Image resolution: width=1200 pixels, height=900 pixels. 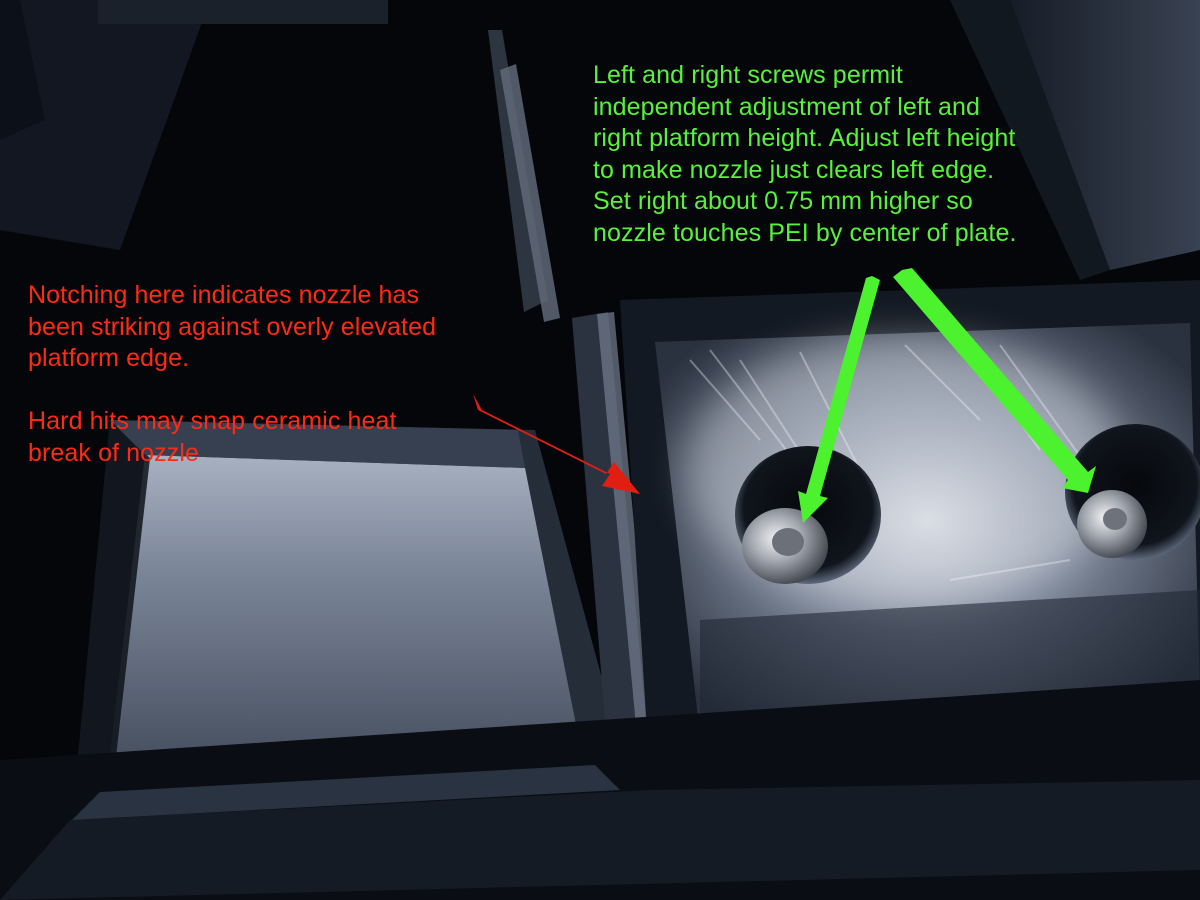 I want to click on red-text-line-5: break of nozzle, so click(x=114, y=452).